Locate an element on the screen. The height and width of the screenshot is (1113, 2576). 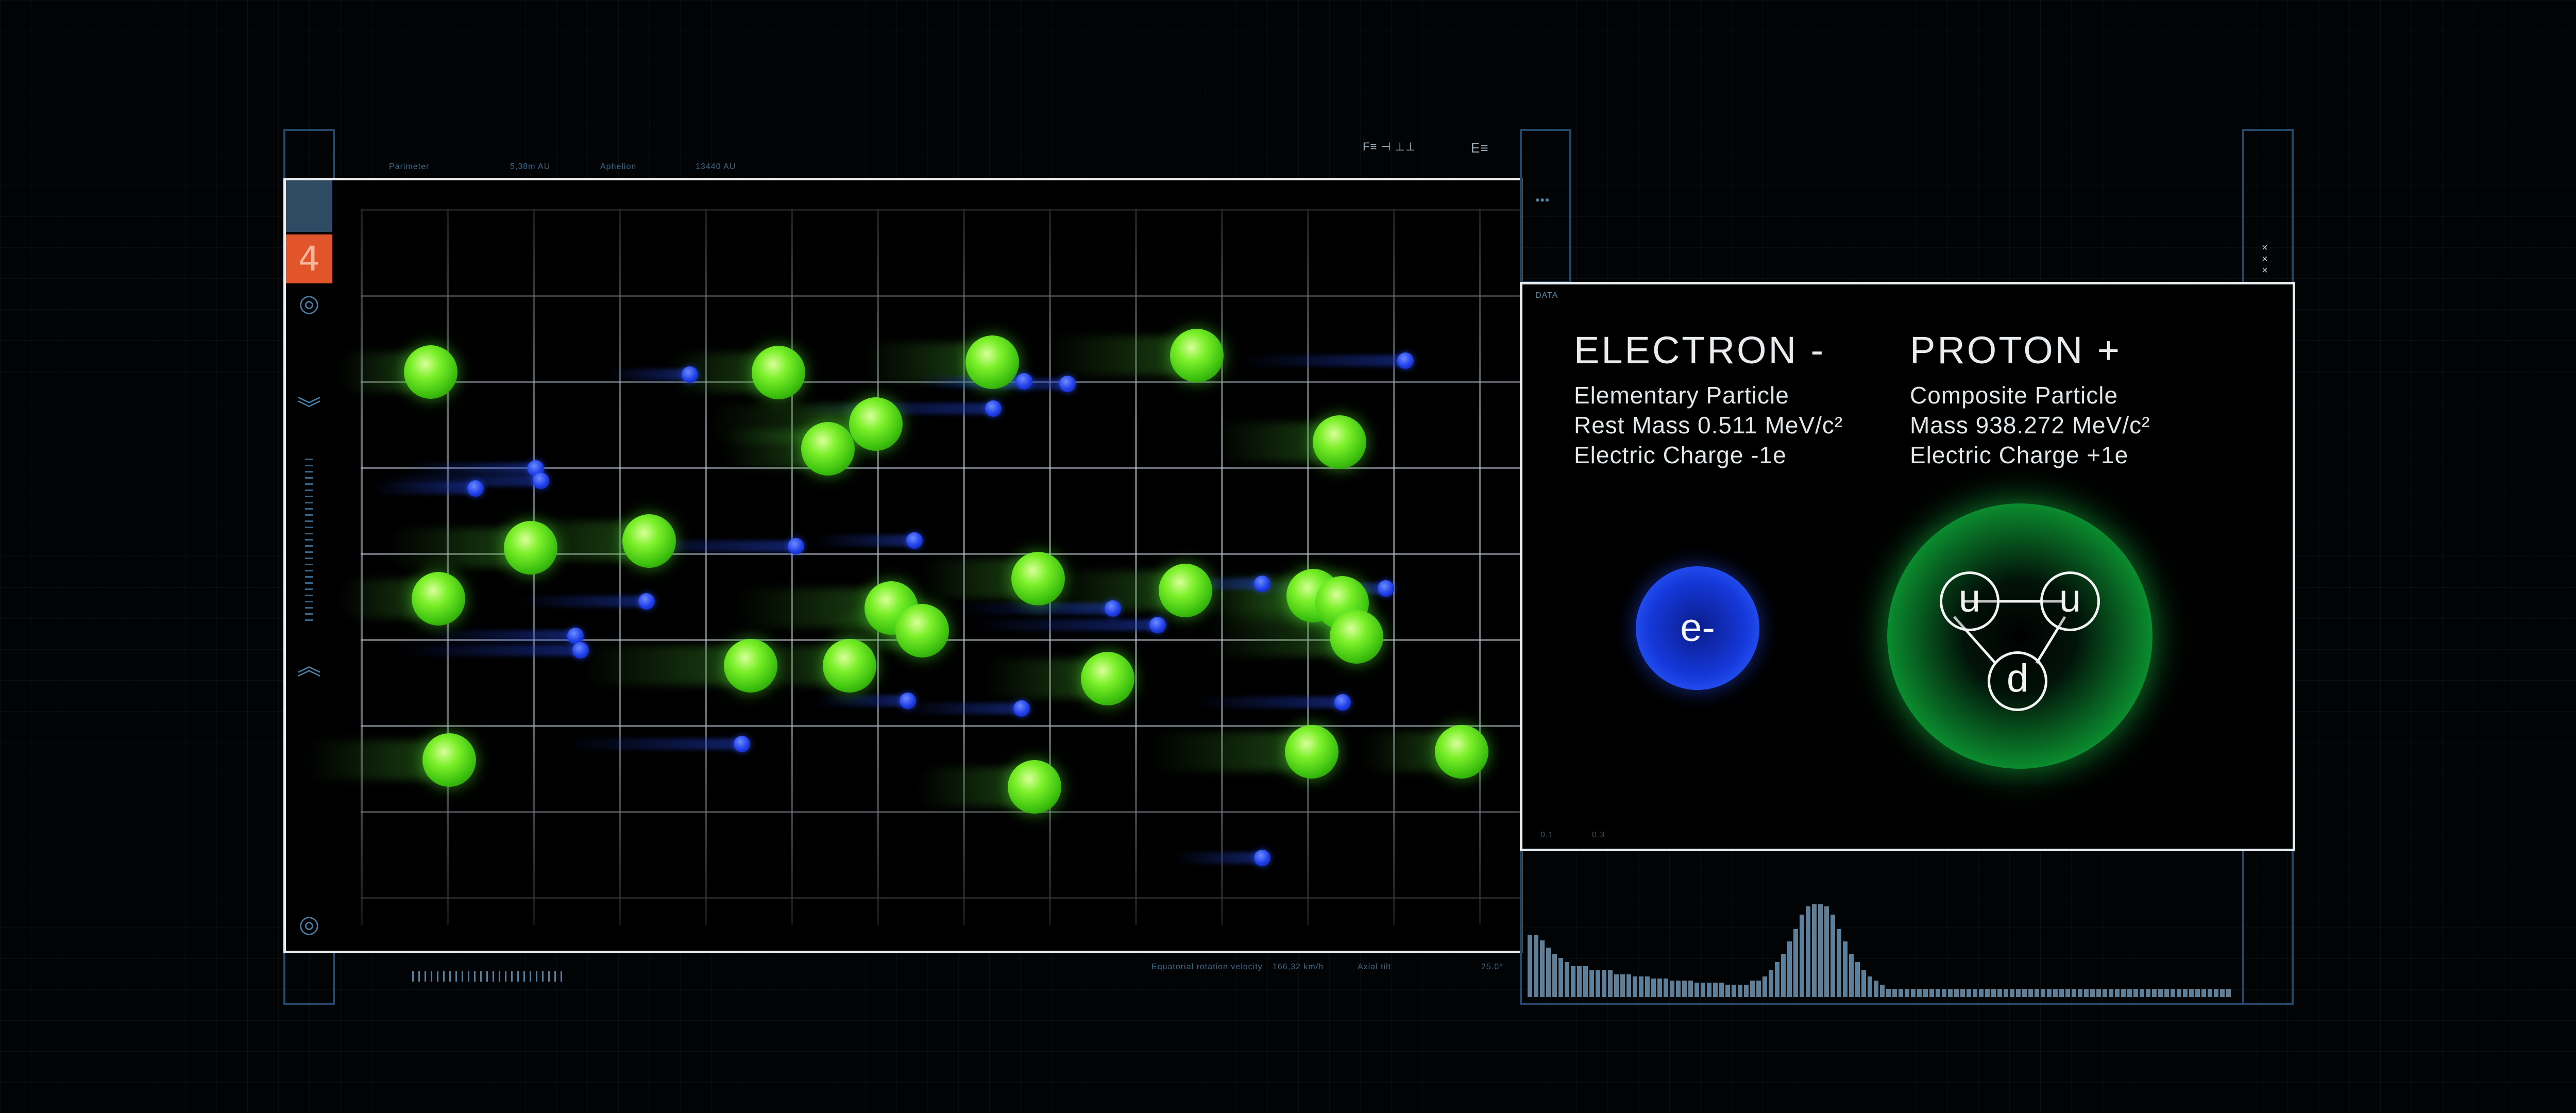
up-quark-1: u is located at coordinates (1969, 601).